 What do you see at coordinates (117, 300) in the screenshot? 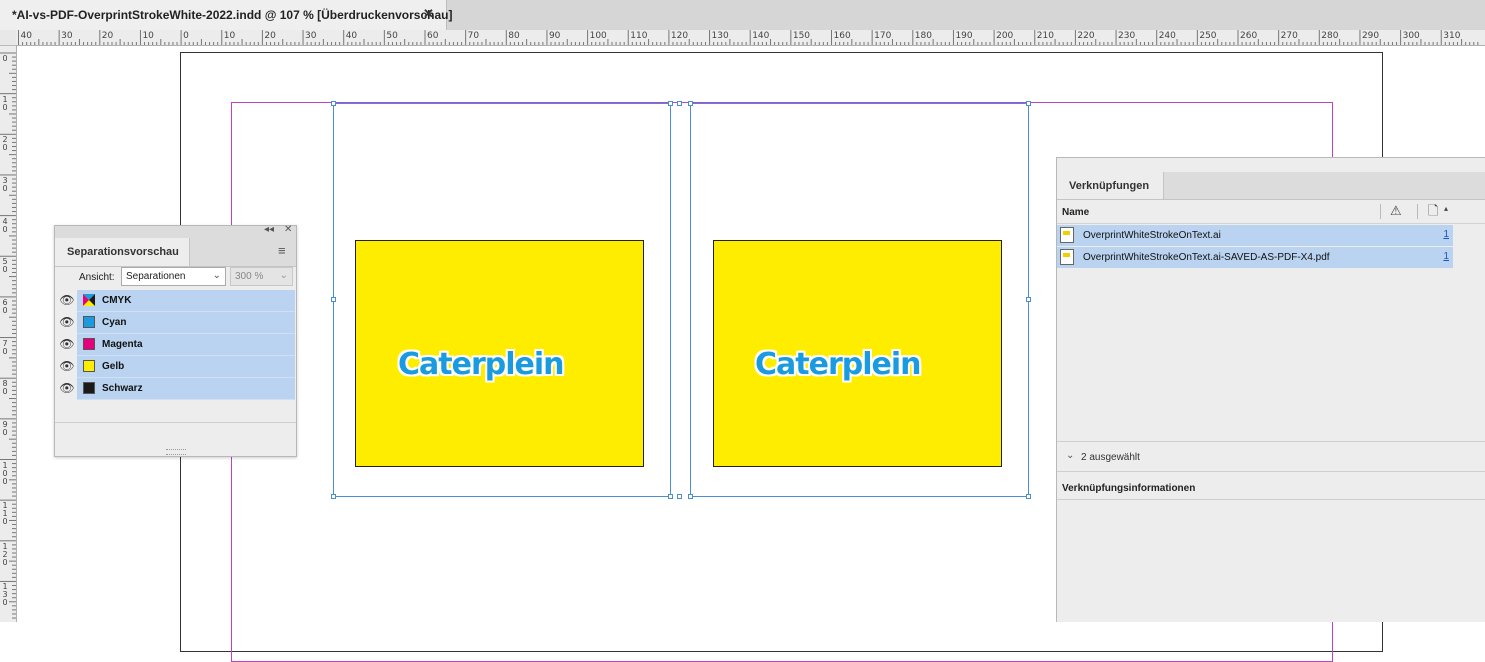
I see `separation-label: CMYK` at bounding box center [117, 300].